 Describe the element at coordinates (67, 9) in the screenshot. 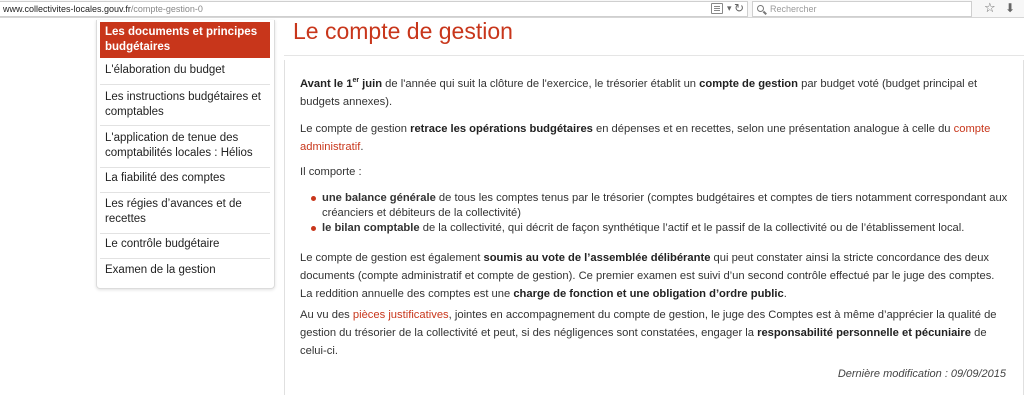

I see `url-host: www.collectivites-locales.gouv.fr` at that location.